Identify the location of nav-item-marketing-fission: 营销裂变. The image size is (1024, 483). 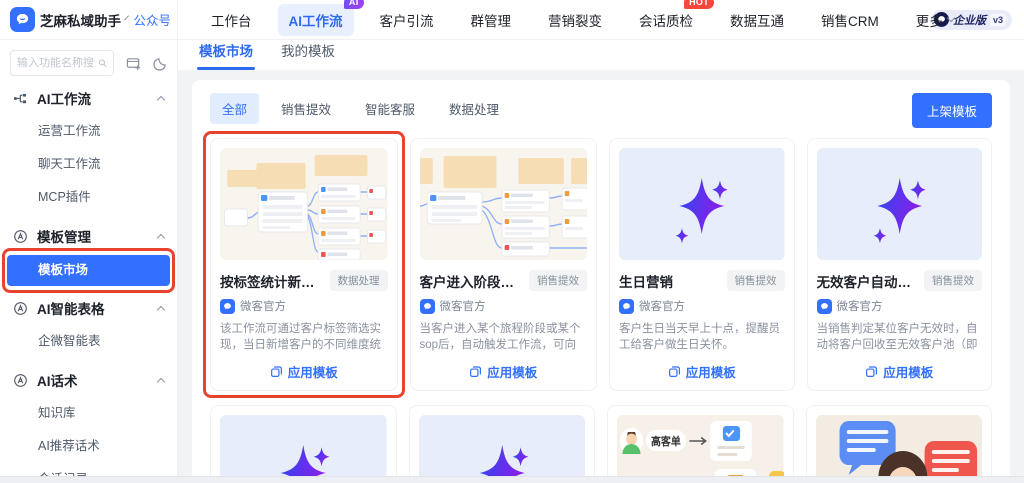
(575, 20).